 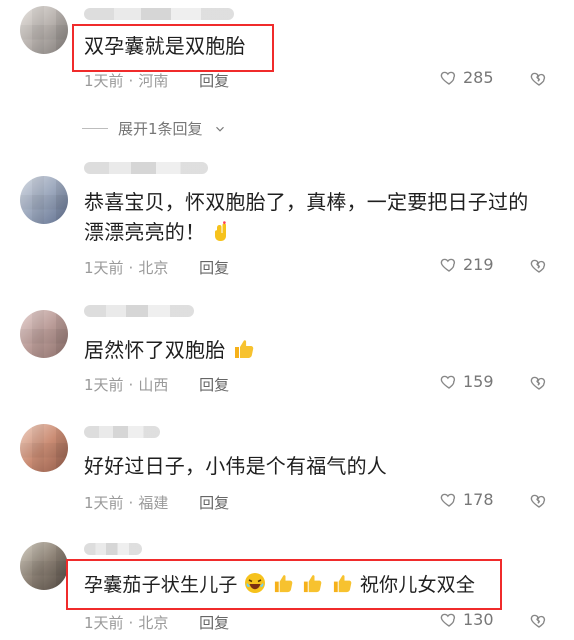 What do you see at coordinates (95, 128) in the screenshot?
I see `divider-line` at bounding box center [95, 128].